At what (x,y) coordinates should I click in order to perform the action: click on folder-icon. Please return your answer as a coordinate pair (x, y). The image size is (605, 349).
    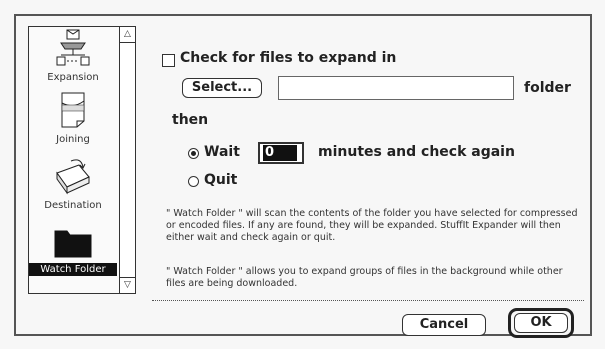
    Looking at the image, I should click on (73, 244).